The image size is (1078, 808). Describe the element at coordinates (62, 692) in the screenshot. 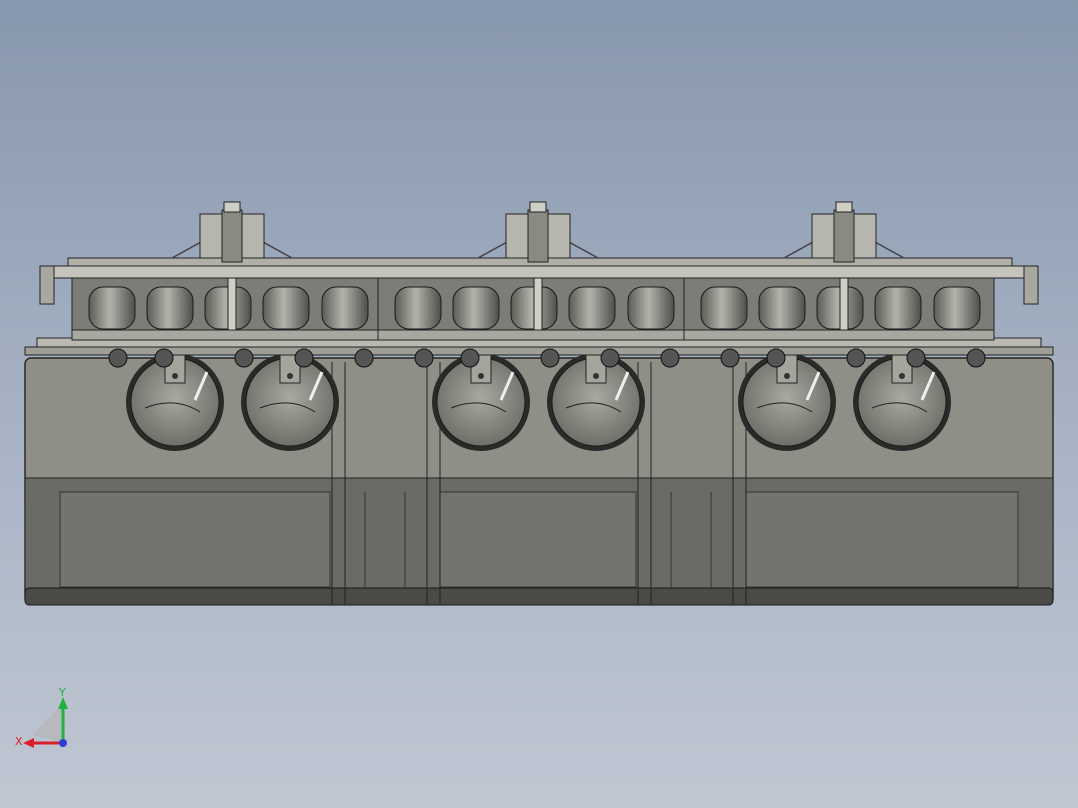

I see `y-axis-label: Y` at that location.